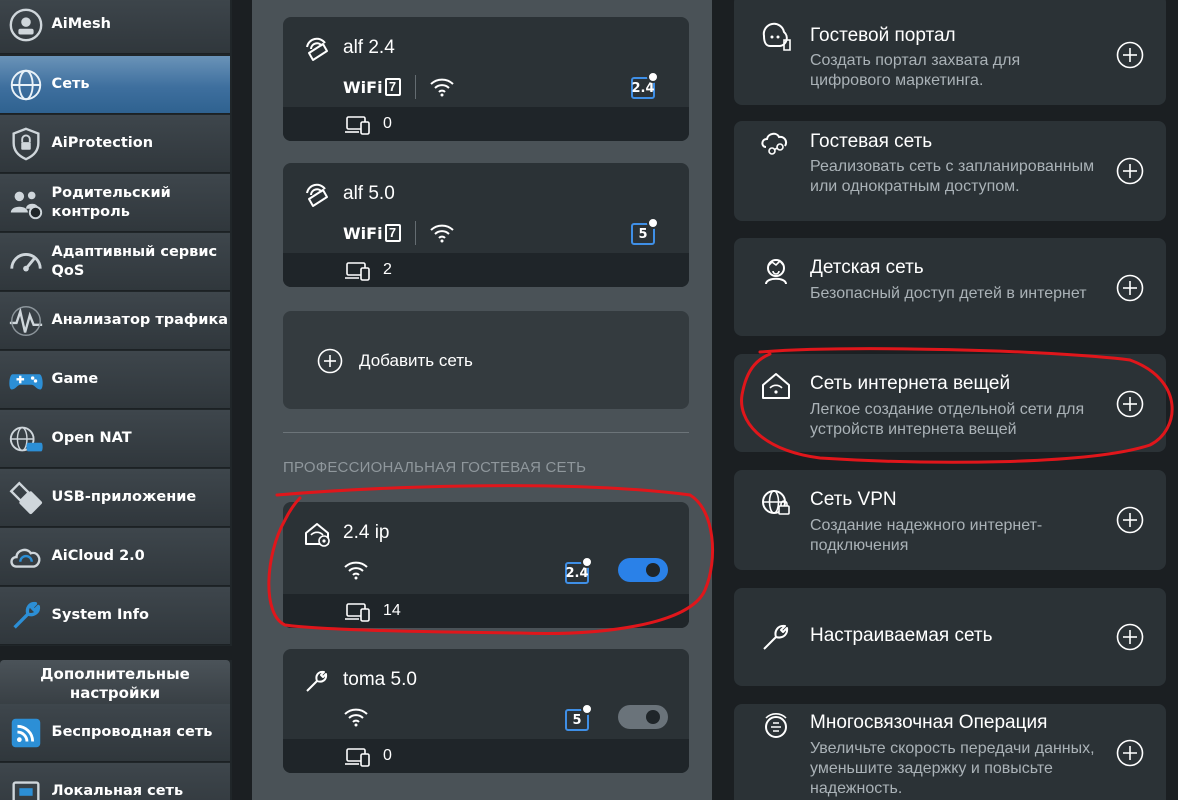 This screenshot has height=800, width=1178. I want to click on sidebar-item-usb: USB-приложение, so click(115, 498).